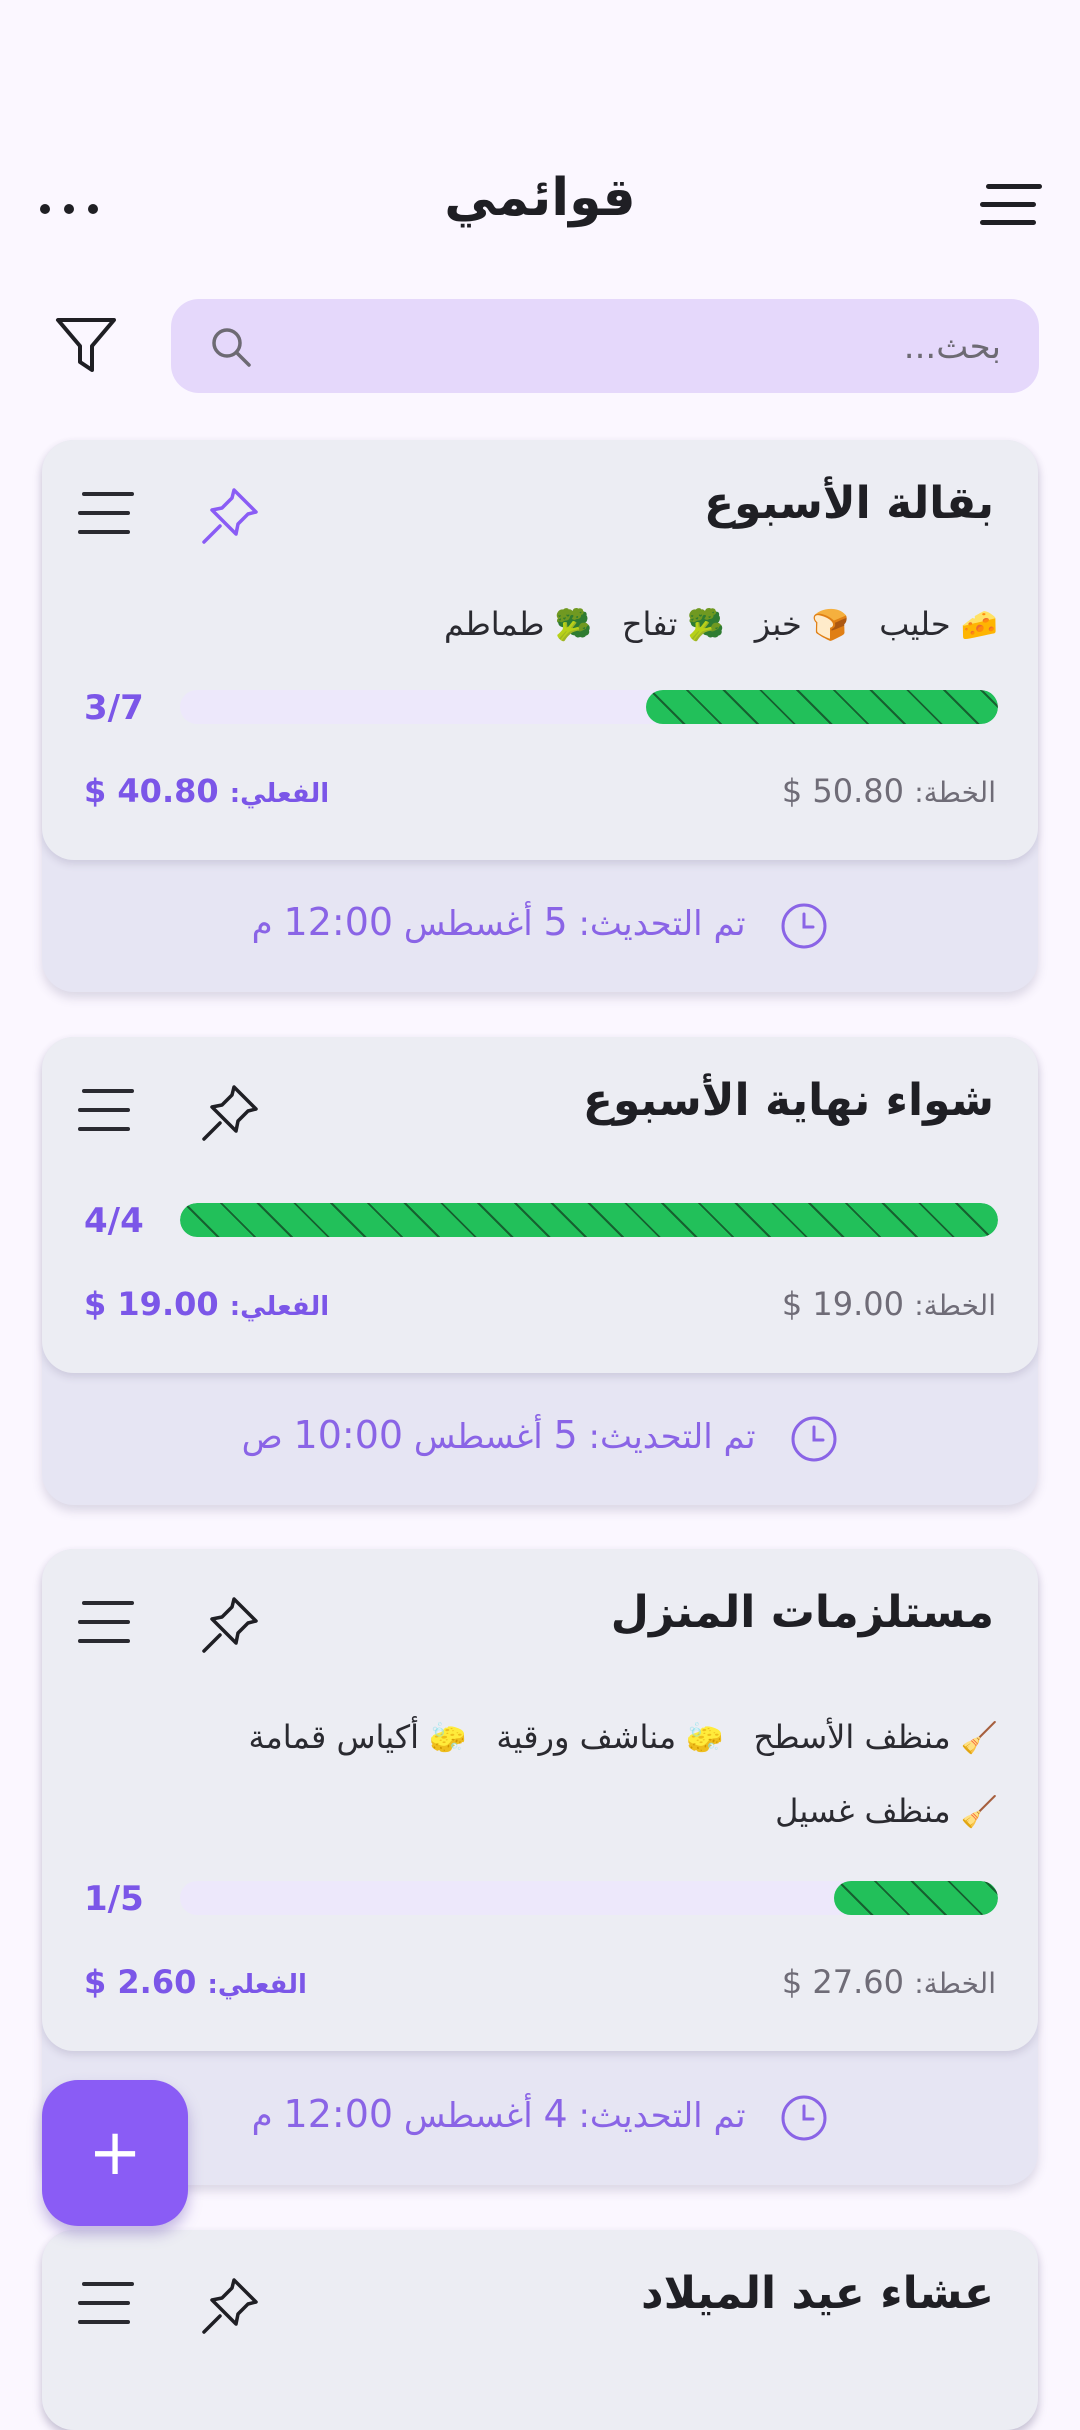 The image size is (1080, 2430). I want to click on plan-total: الخطة: 50.80 $, so click(888, 791).